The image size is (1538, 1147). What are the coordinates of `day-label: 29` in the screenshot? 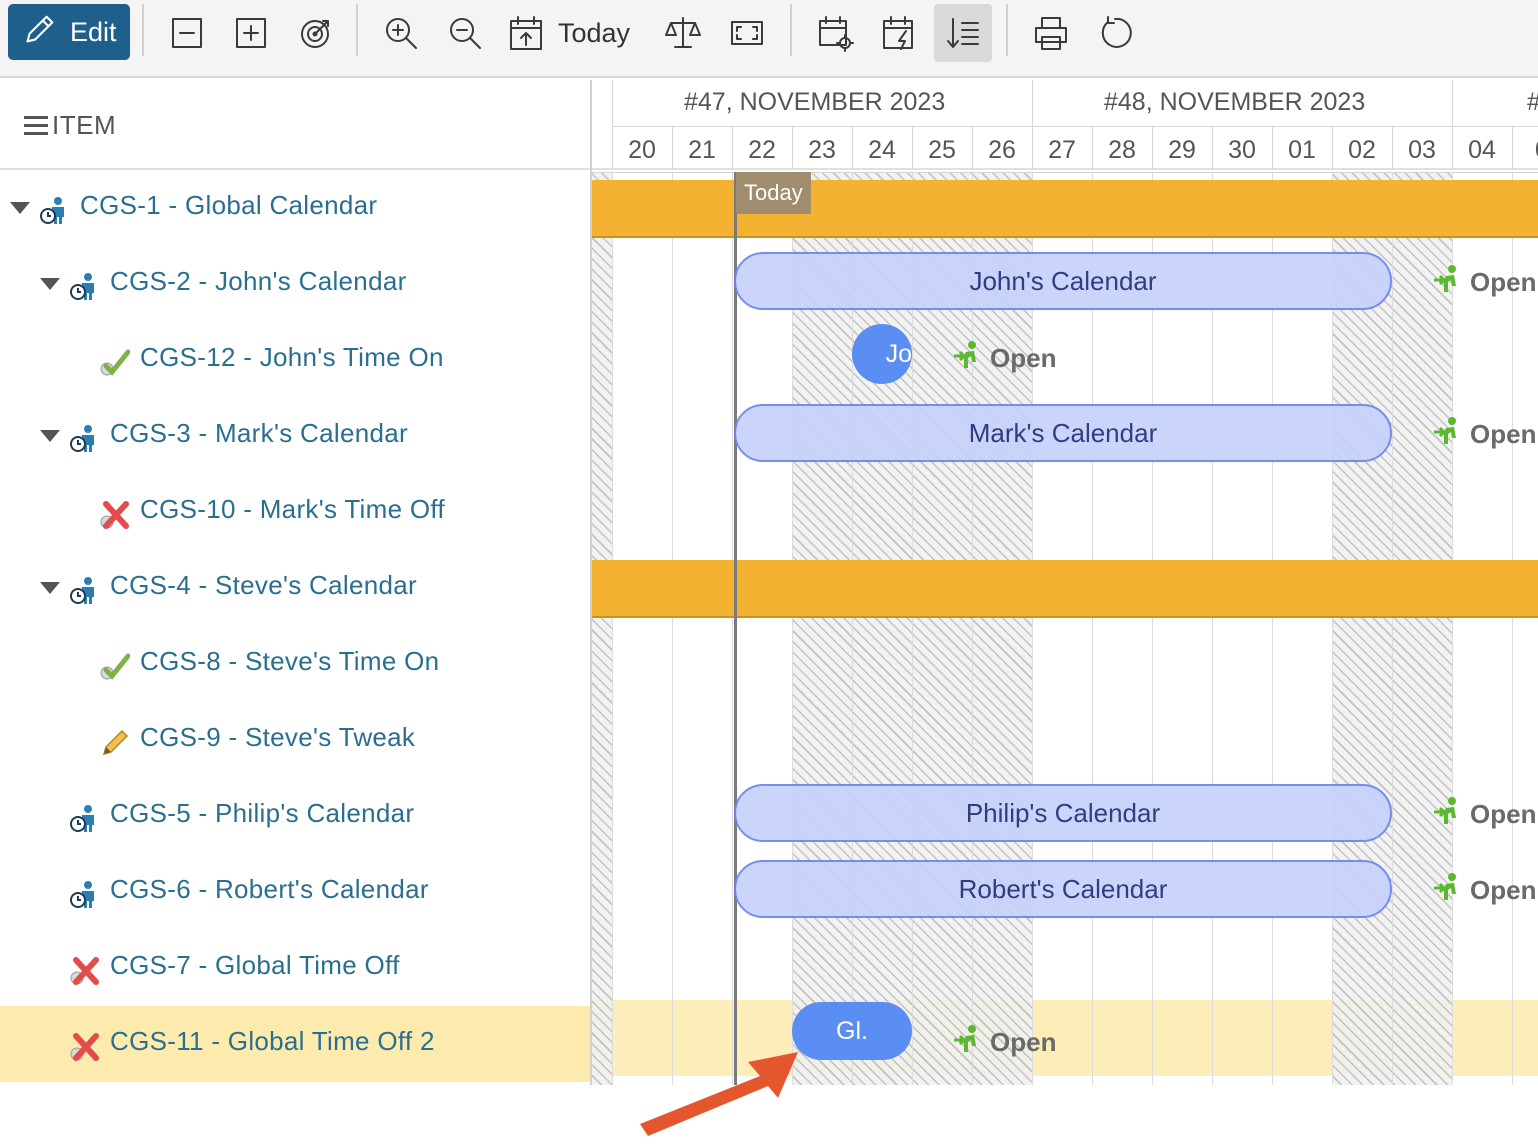 It's located at (1182, 150).